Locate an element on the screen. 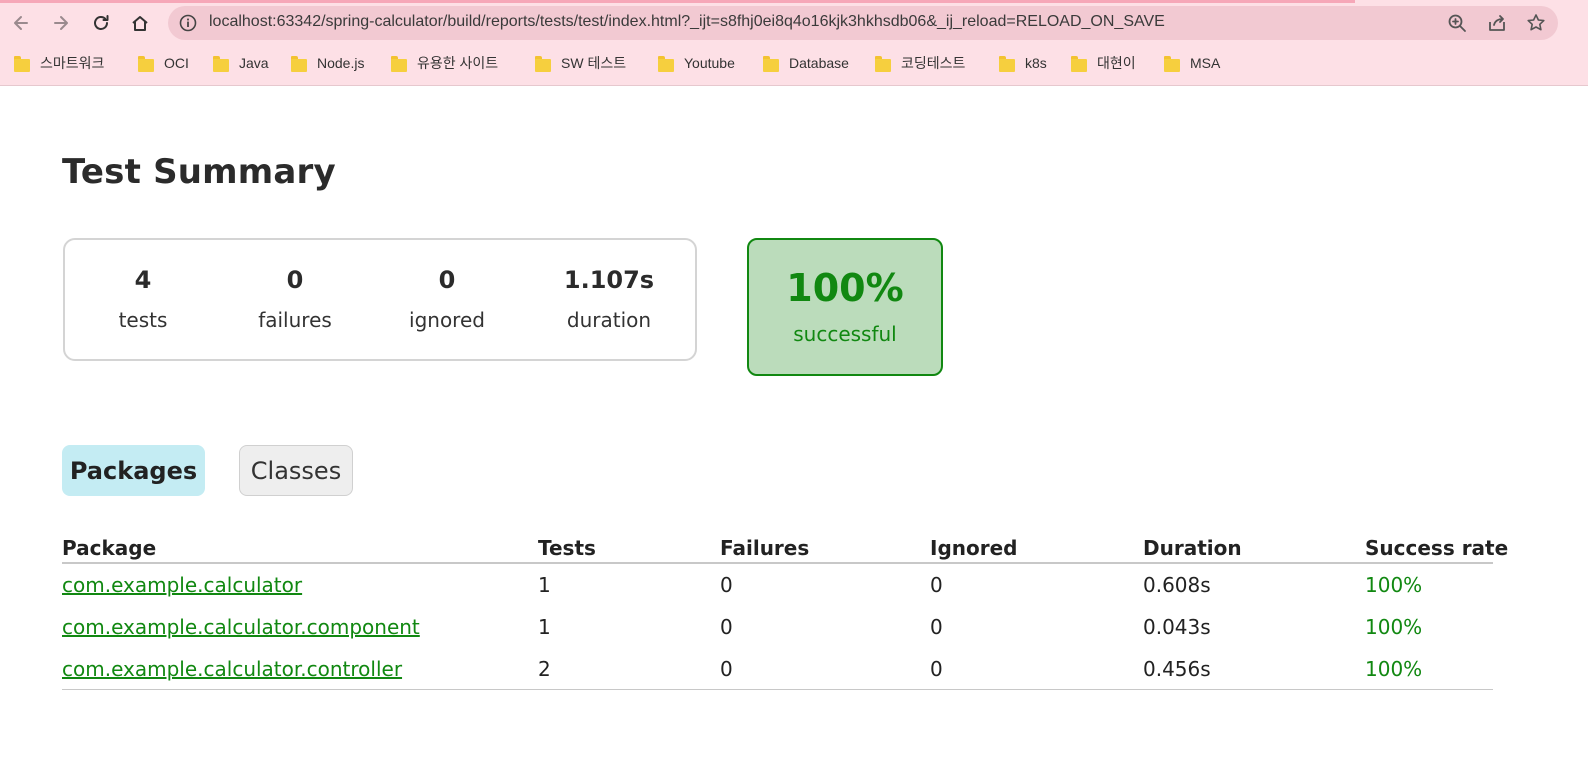  bookmark-label: Node.js is located at coordinates (341, 63).